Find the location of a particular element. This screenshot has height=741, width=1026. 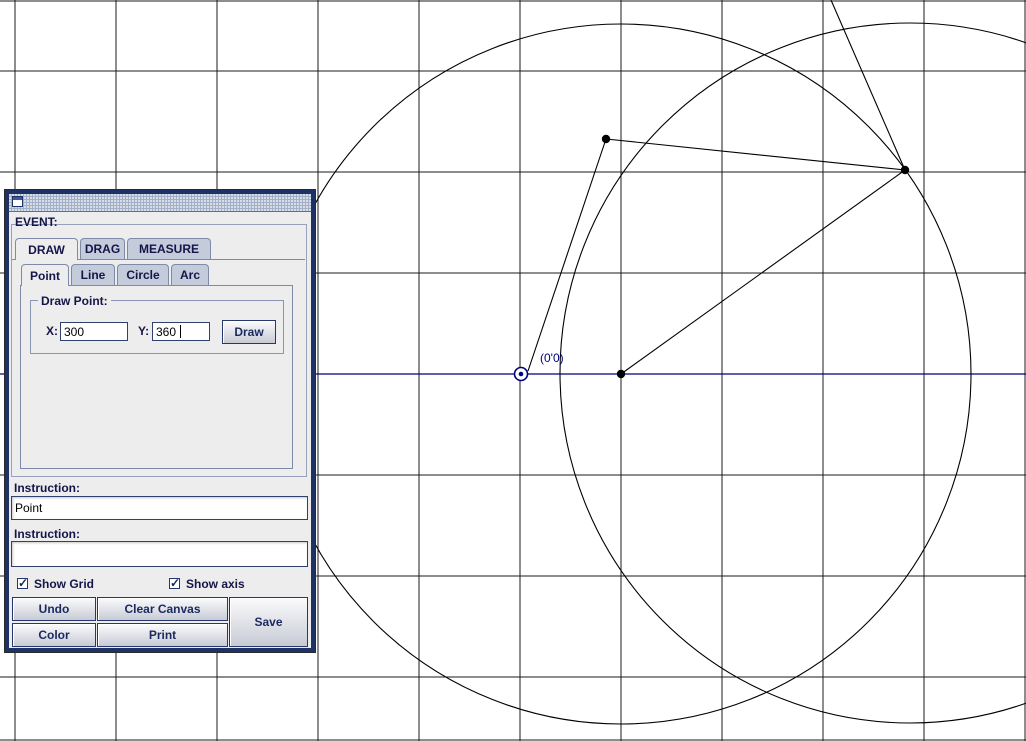

tab-measure: MEASURE is located at coordinates (169, 248).